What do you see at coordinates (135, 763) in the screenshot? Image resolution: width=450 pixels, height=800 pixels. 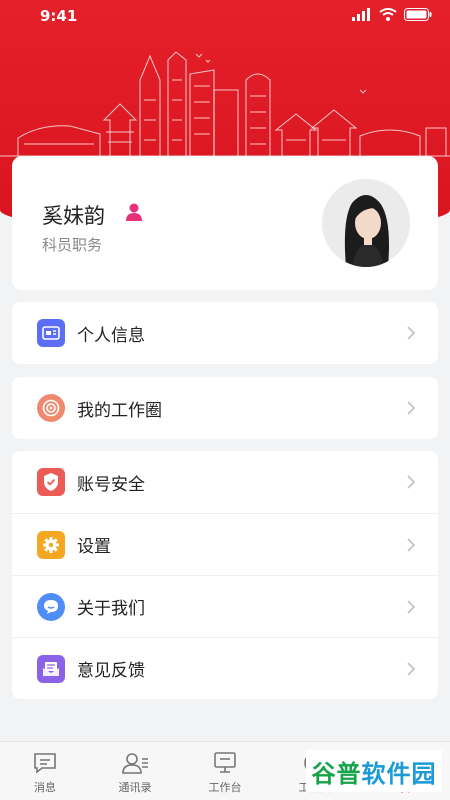 I see `contacts-icon` at bounding box center [135, 763].